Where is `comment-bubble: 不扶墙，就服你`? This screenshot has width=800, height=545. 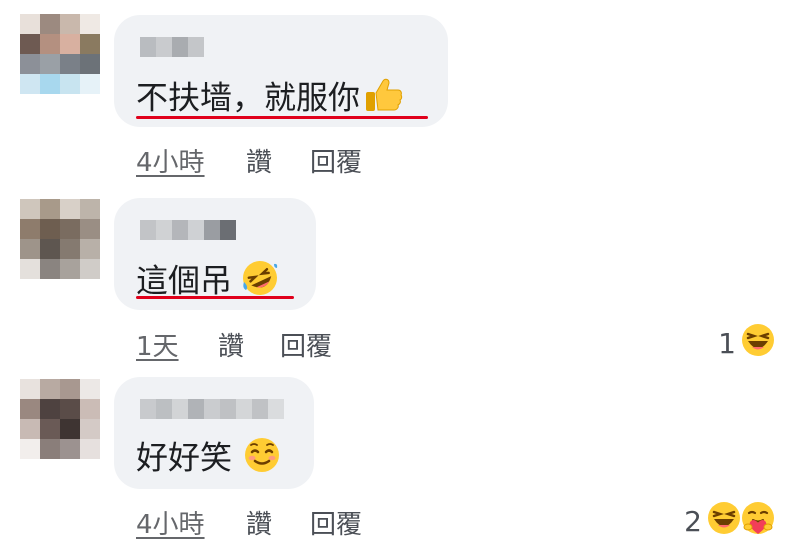 comment-bubble: 不扶墙，就服你 is located at coordinates (281, 71).